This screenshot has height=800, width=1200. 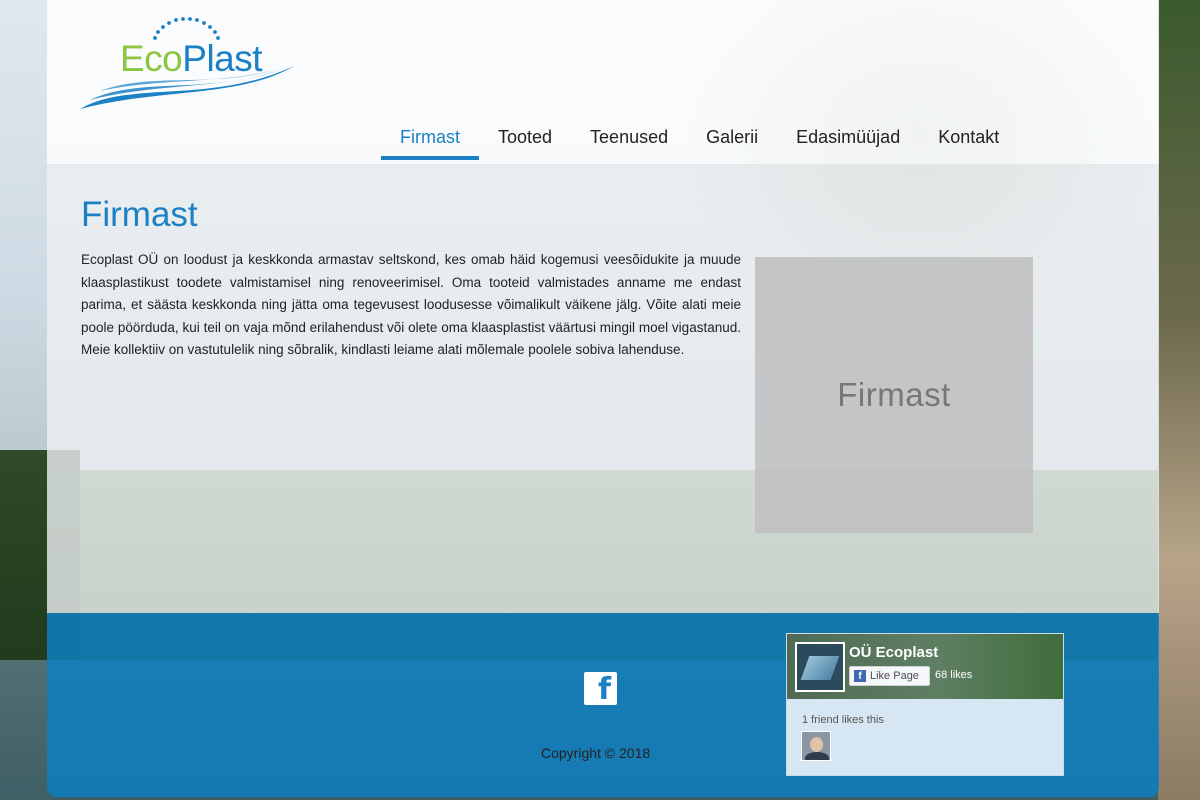 I want to click on facebook-likes-count: 68 likes, so click(x=954, y=675).